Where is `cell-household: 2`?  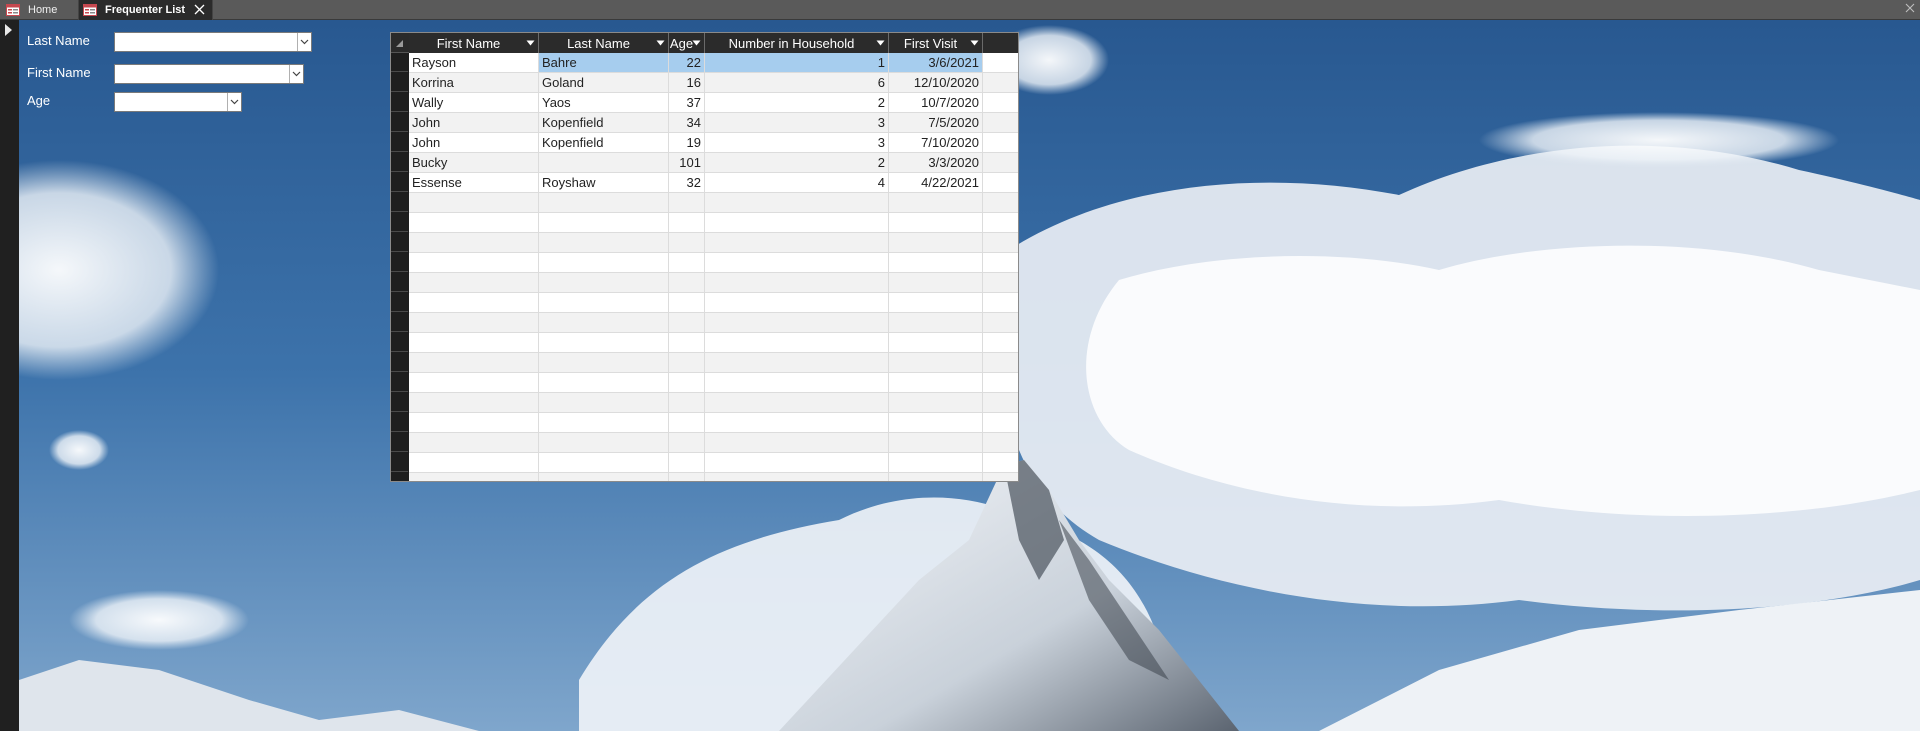
cell-household: 2 is located at coordinates (797, 102).